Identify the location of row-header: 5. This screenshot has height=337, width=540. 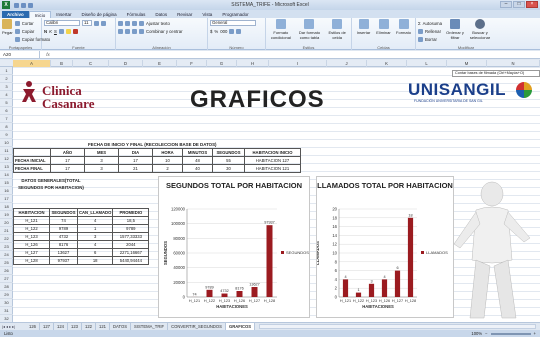
(6, 103).